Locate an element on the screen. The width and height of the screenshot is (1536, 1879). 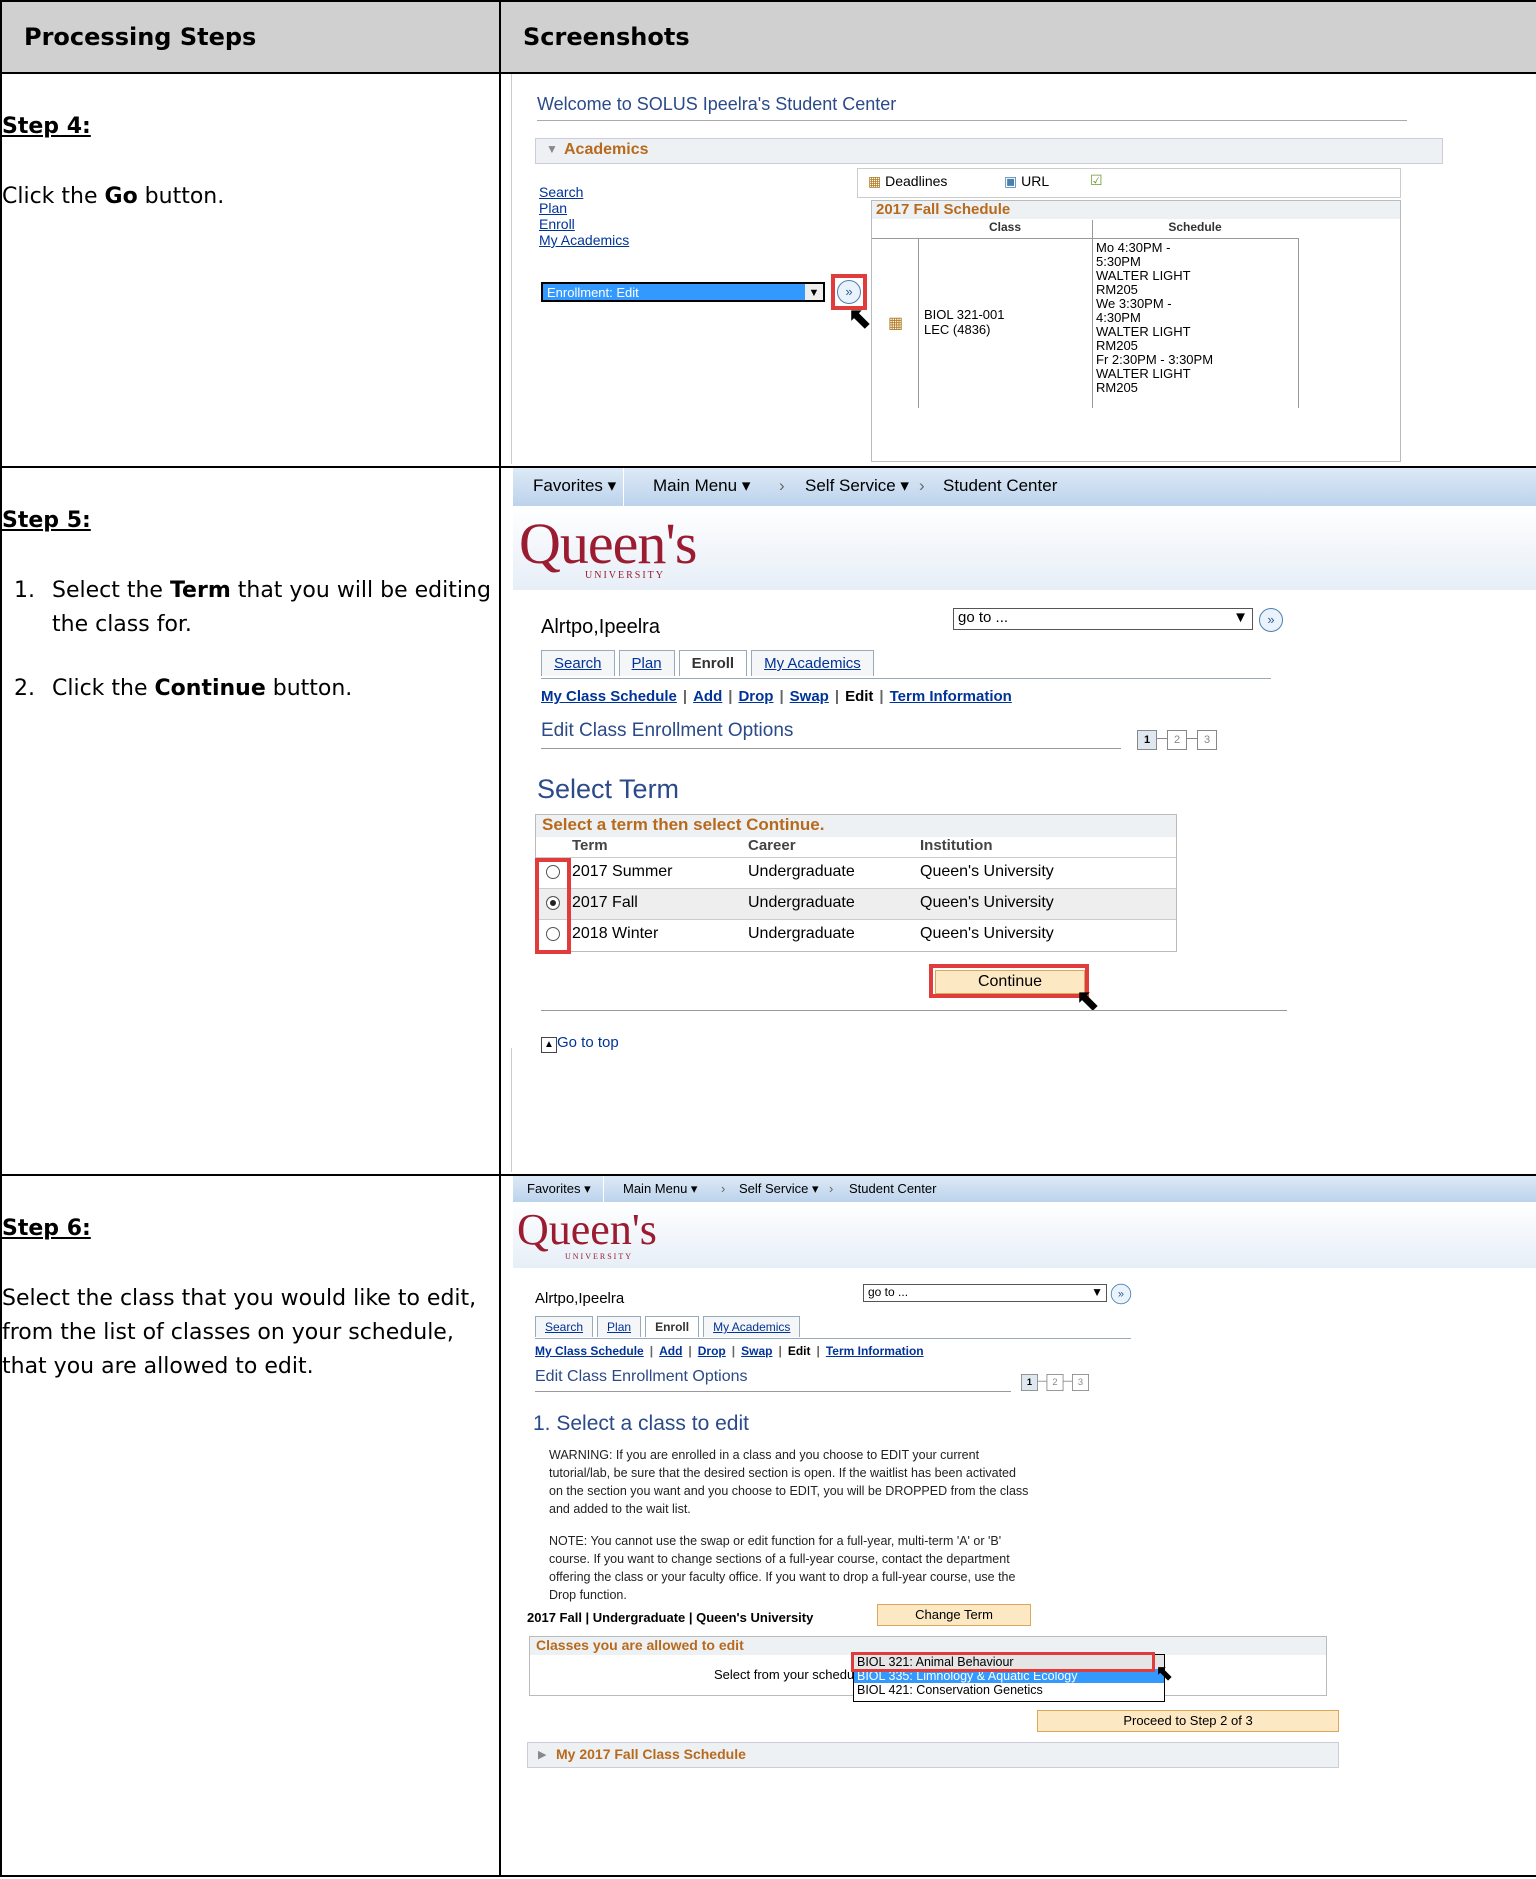
institution-header: Institution is located at coordinates (956, 845).